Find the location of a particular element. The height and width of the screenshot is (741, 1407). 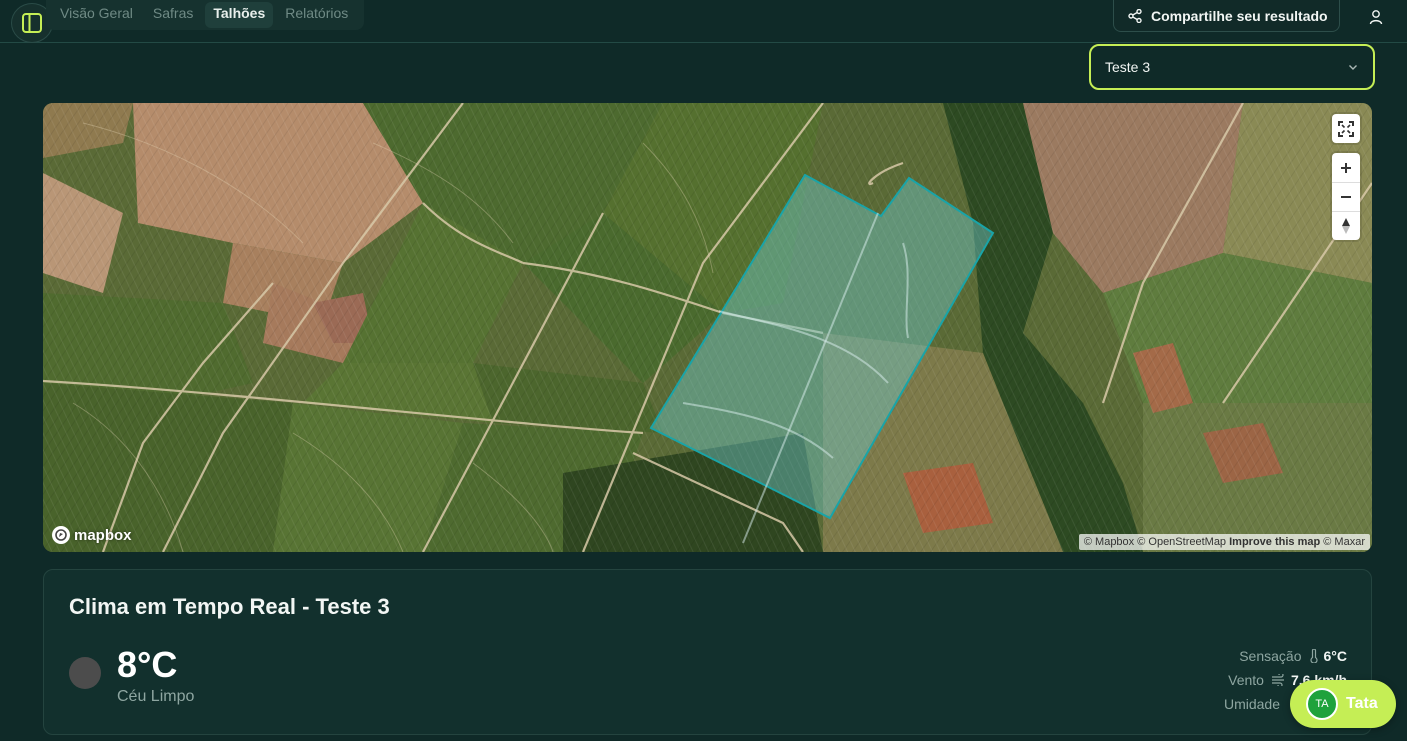

main-tabs: Visão Geral Safras Talhões Relatórios is located at coordinates (205, 15).